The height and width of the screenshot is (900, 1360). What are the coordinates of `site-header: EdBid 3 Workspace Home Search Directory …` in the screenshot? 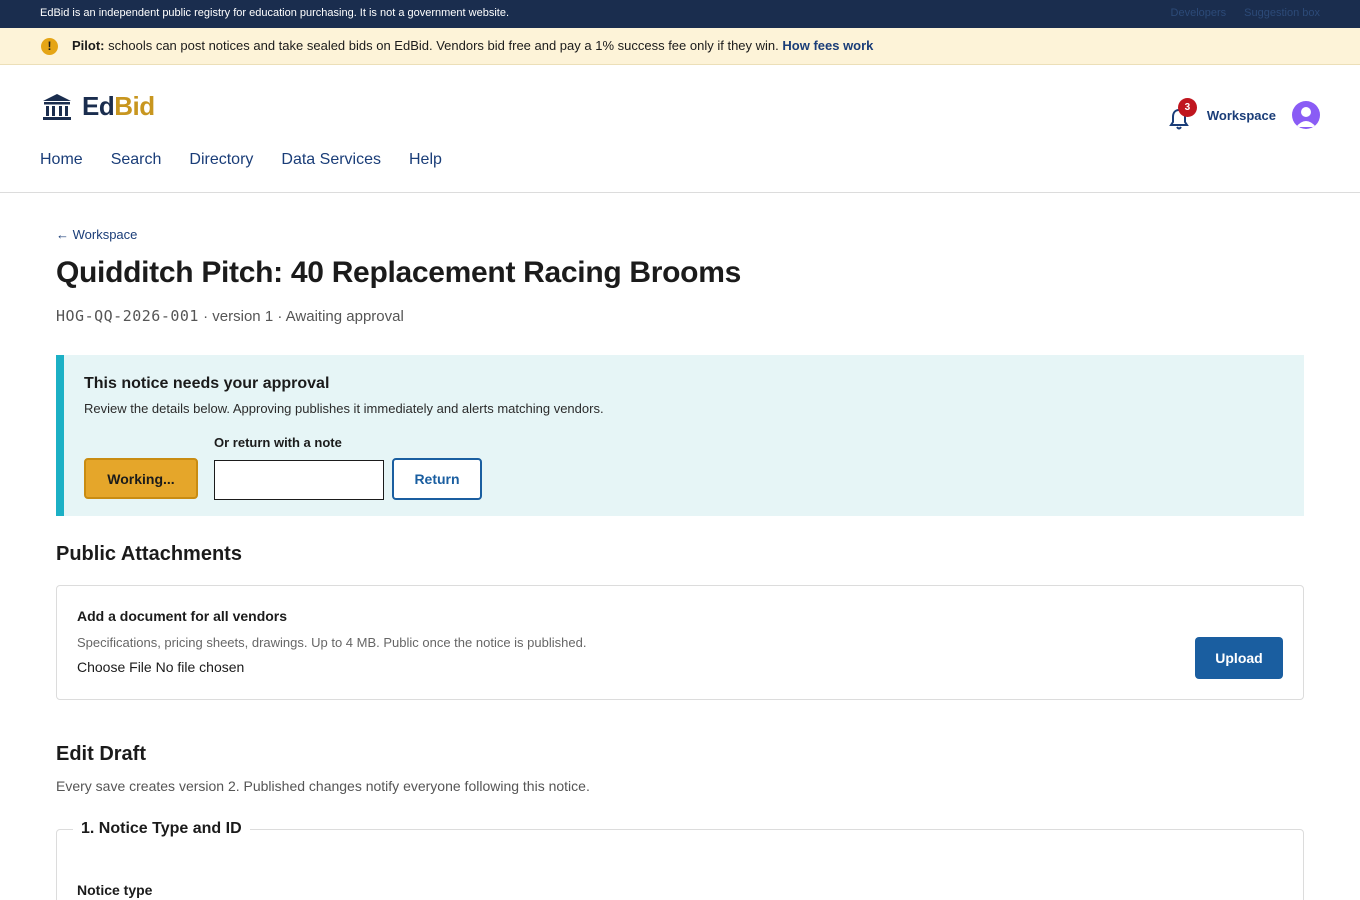 It's located at (680, 129).